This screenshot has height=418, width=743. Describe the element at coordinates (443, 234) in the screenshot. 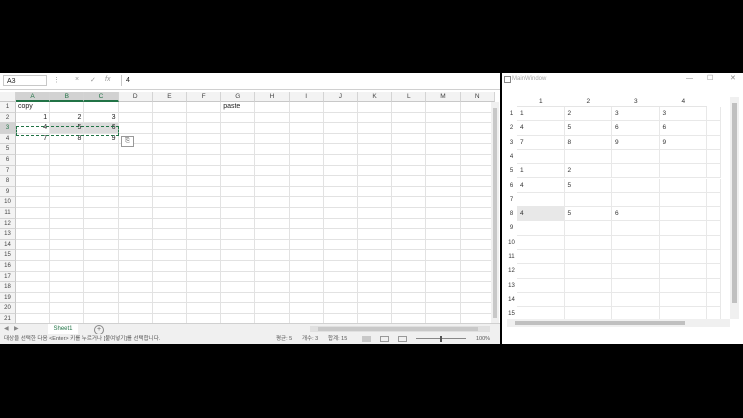

I see `cell-M13` at that location.